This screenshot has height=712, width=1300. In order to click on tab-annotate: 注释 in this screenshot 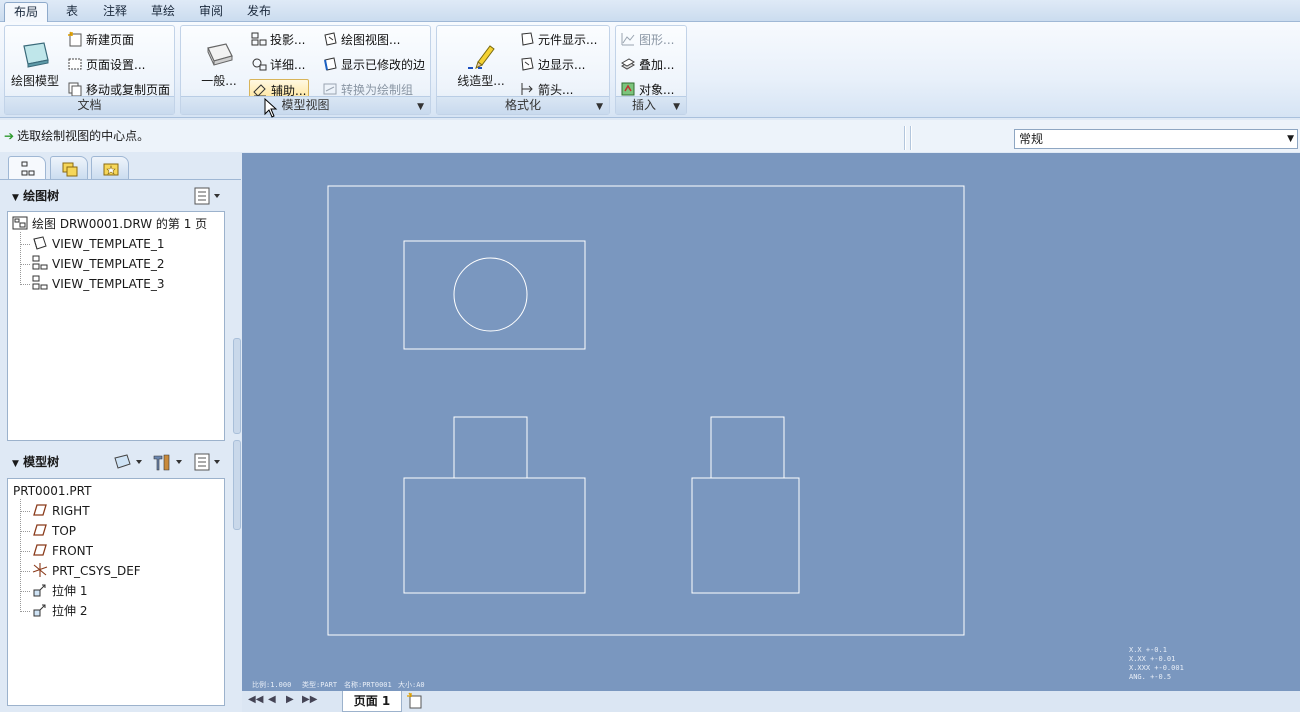, I will do `click(115, 12)`.